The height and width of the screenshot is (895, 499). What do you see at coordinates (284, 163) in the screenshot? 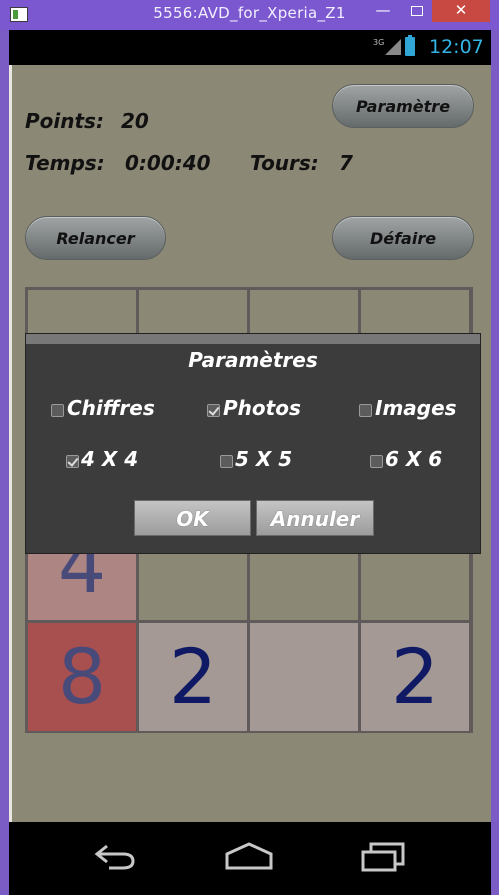
I see `turns-label: Tours:` at bounding box center [284, 163].